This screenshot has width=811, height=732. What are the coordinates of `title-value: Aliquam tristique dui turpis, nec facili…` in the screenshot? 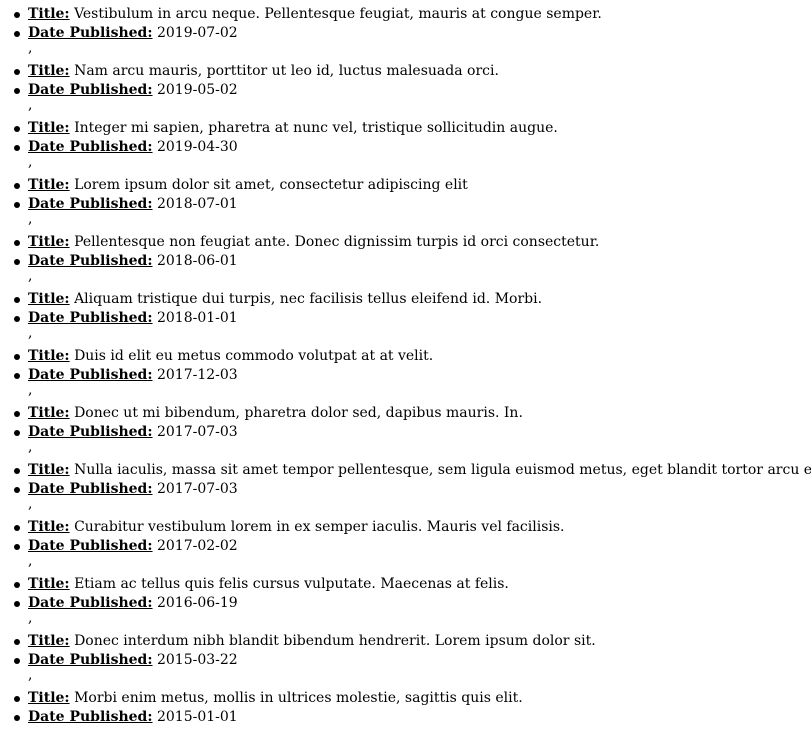 It's located at (308, 299).